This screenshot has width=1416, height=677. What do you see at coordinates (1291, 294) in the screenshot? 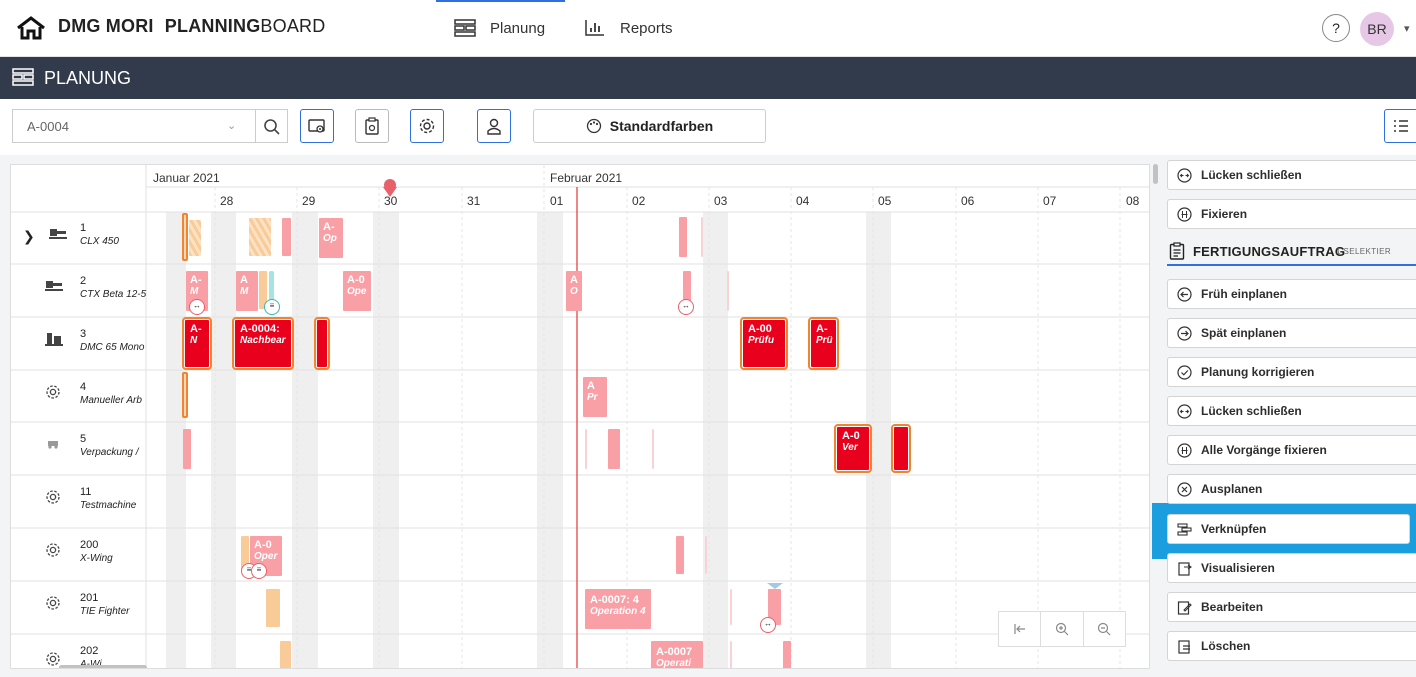
I see `schedule-early-button: Früh einplanen` at bounding box center [1291, 294].